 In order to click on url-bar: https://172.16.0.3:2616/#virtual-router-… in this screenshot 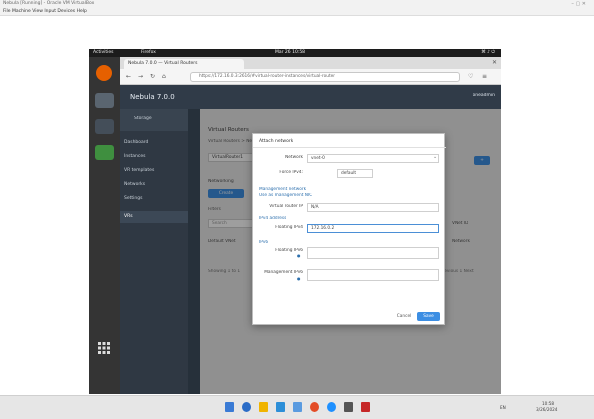, I will do `click(325, 77)`.